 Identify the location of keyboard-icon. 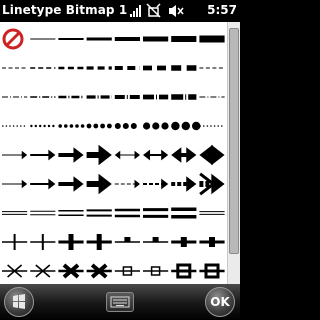
(120, 302).